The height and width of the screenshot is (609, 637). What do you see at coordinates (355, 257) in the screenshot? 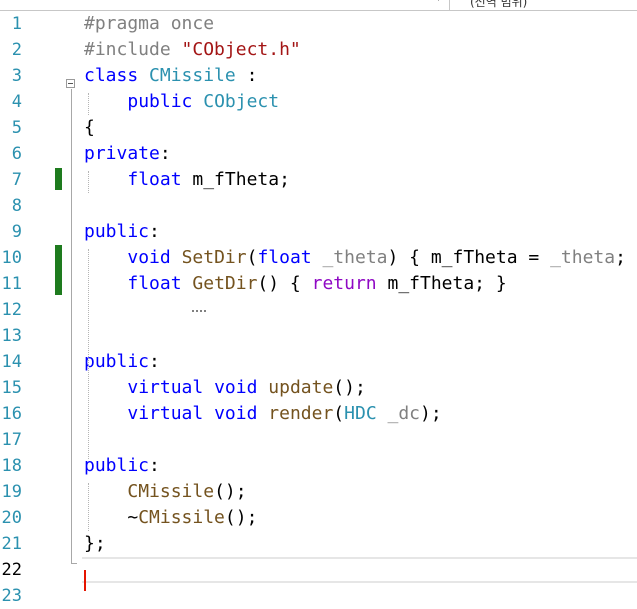
I see `code-token: _theta` at bounding box center [355, 257].